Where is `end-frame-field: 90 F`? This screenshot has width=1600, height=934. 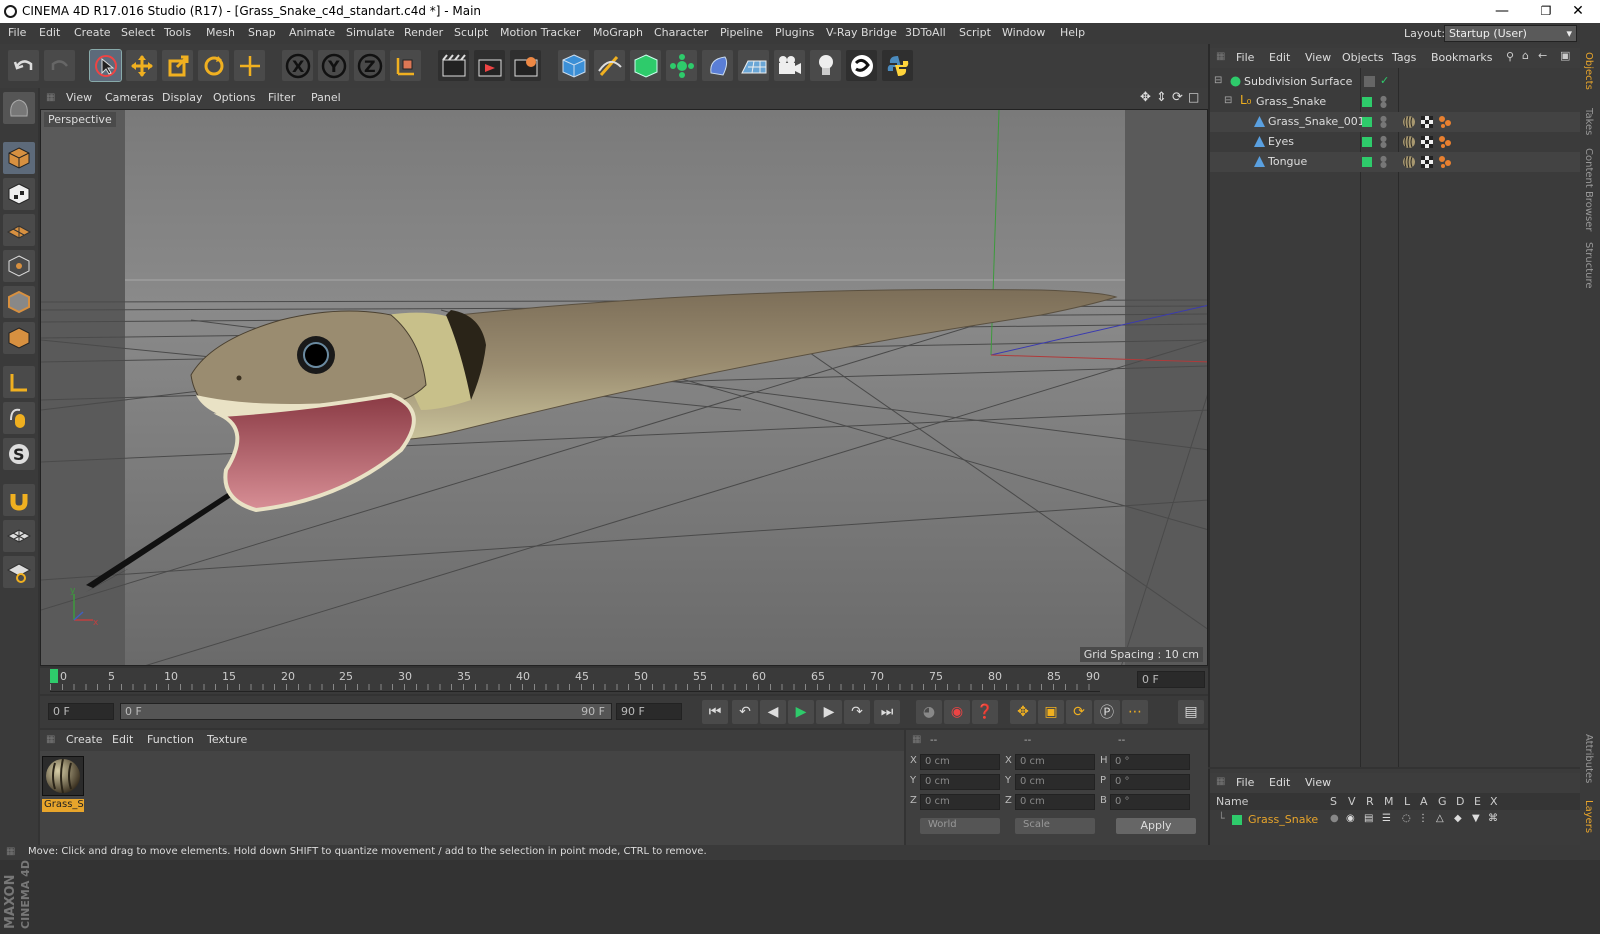 end-frame-field: 90 F is located at coordinates (649, 711).